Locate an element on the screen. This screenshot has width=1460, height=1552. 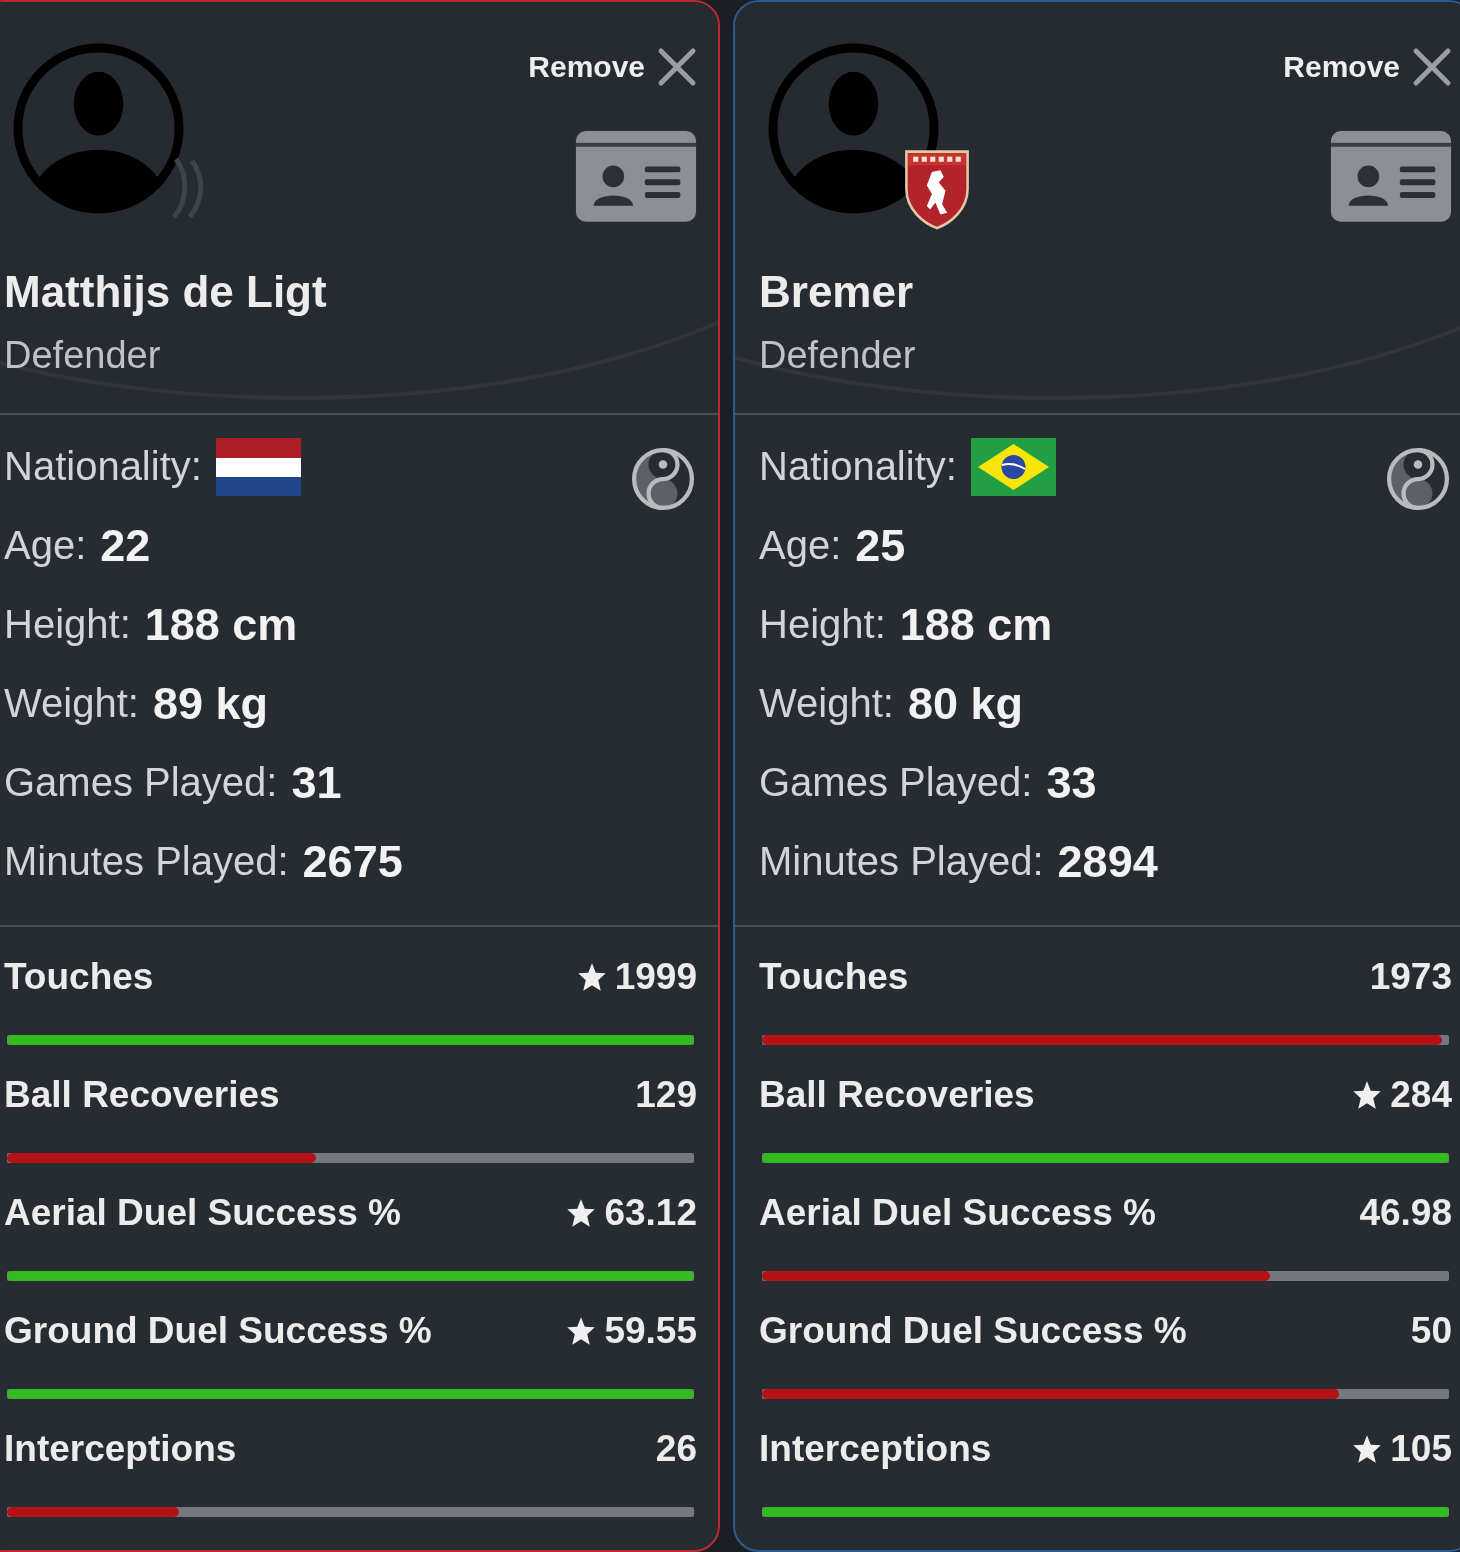
stat-value: 26 is located at coordinates (676, 1449).